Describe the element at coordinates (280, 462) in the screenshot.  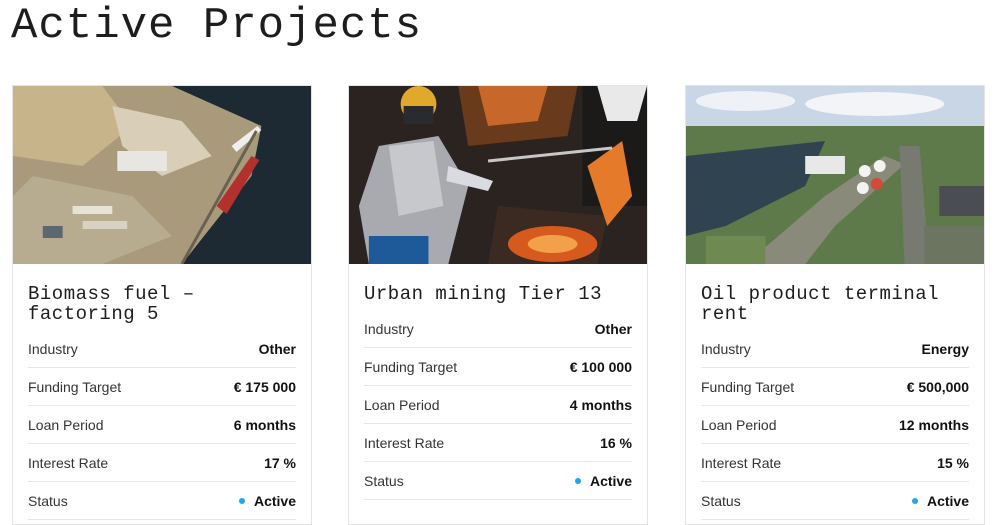
I see `interest-rate-value: 17 %` at that location.